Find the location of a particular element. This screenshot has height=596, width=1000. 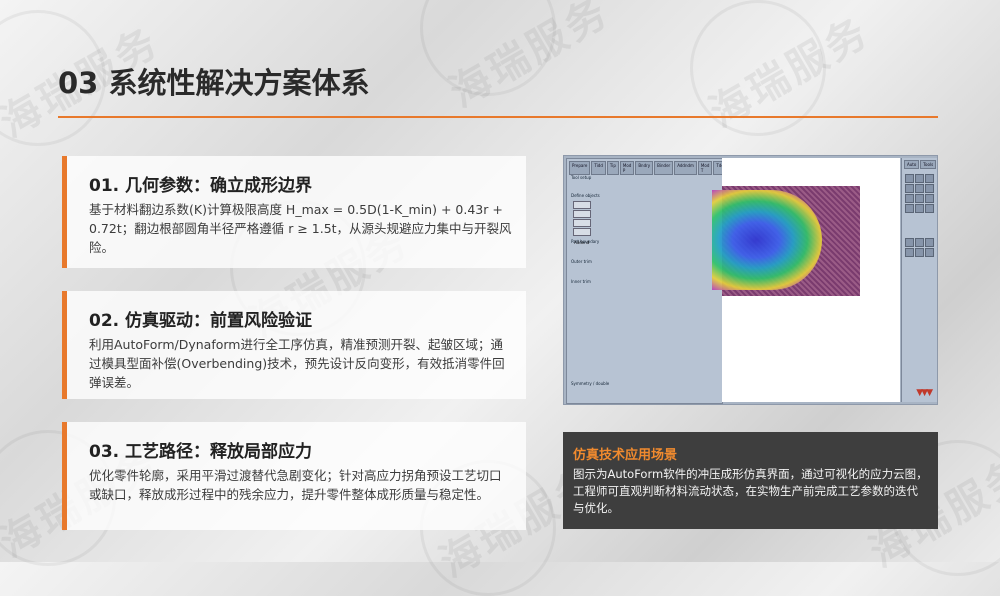

card-heading: 02. 仿真驱动：前置风险验证 is located at coordinates (201, 321).